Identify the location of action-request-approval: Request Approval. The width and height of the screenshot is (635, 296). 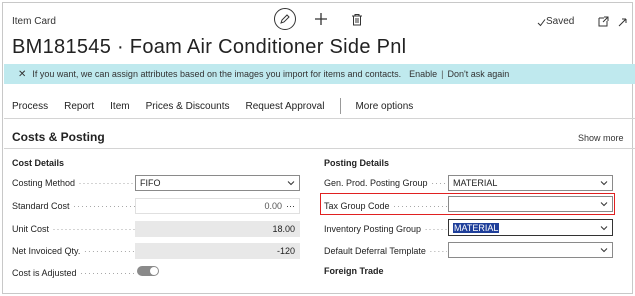
(285, 106).